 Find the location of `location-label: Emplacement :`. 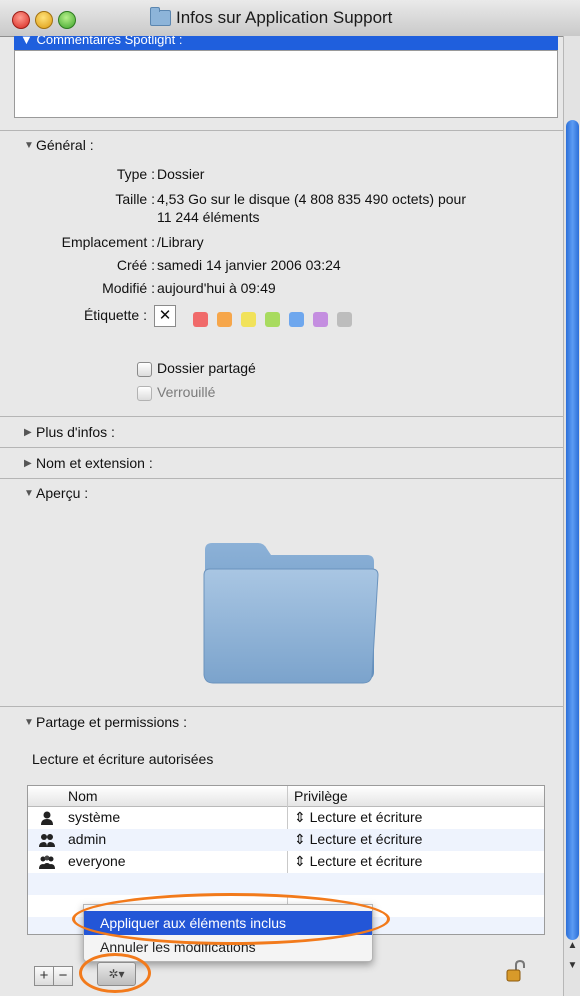

location-label: Emplacement : is located at coordinates (108, 242).